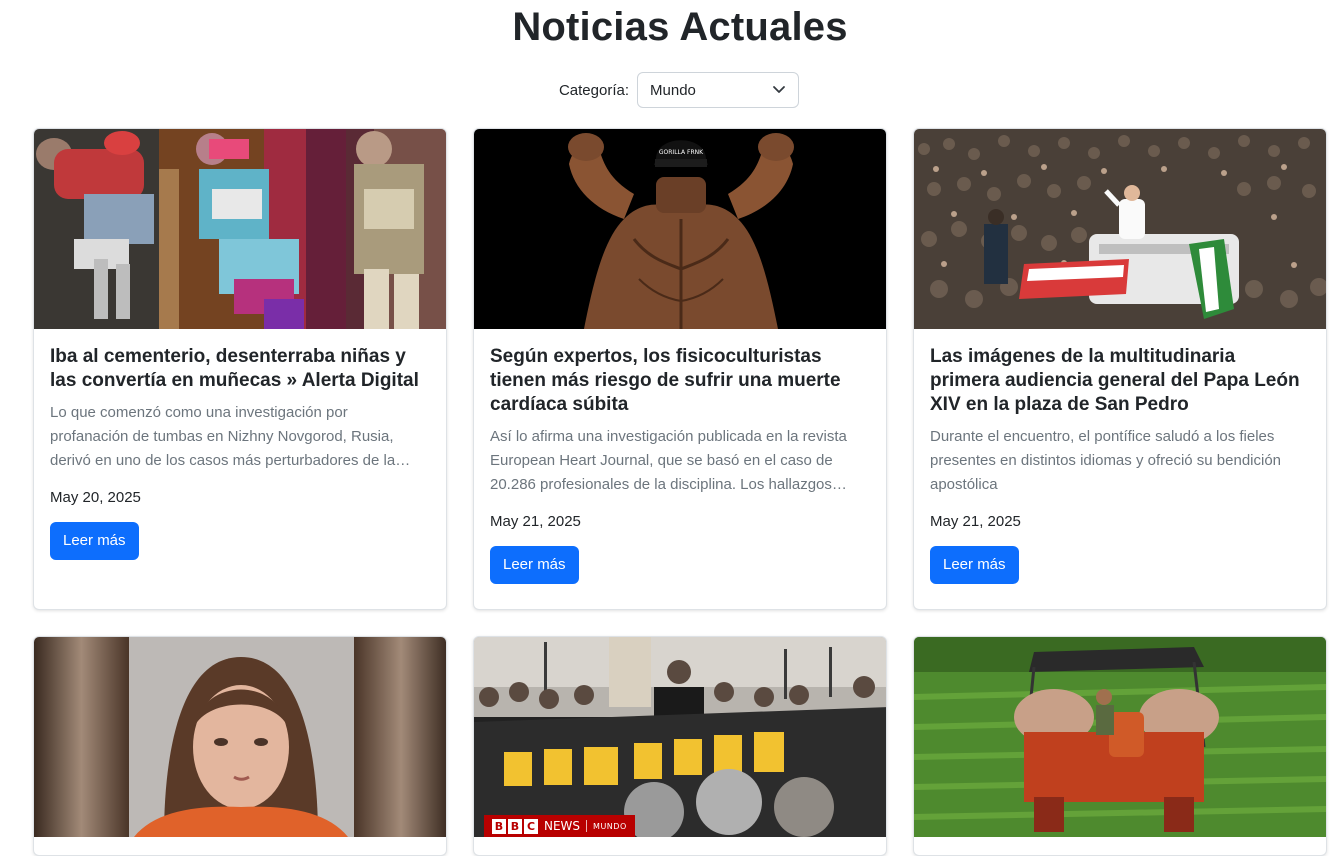  What do you see at coordinates (594, 90) in the screenshot?
I see `category-label: Categoría:` at bounding box center [594, 90].